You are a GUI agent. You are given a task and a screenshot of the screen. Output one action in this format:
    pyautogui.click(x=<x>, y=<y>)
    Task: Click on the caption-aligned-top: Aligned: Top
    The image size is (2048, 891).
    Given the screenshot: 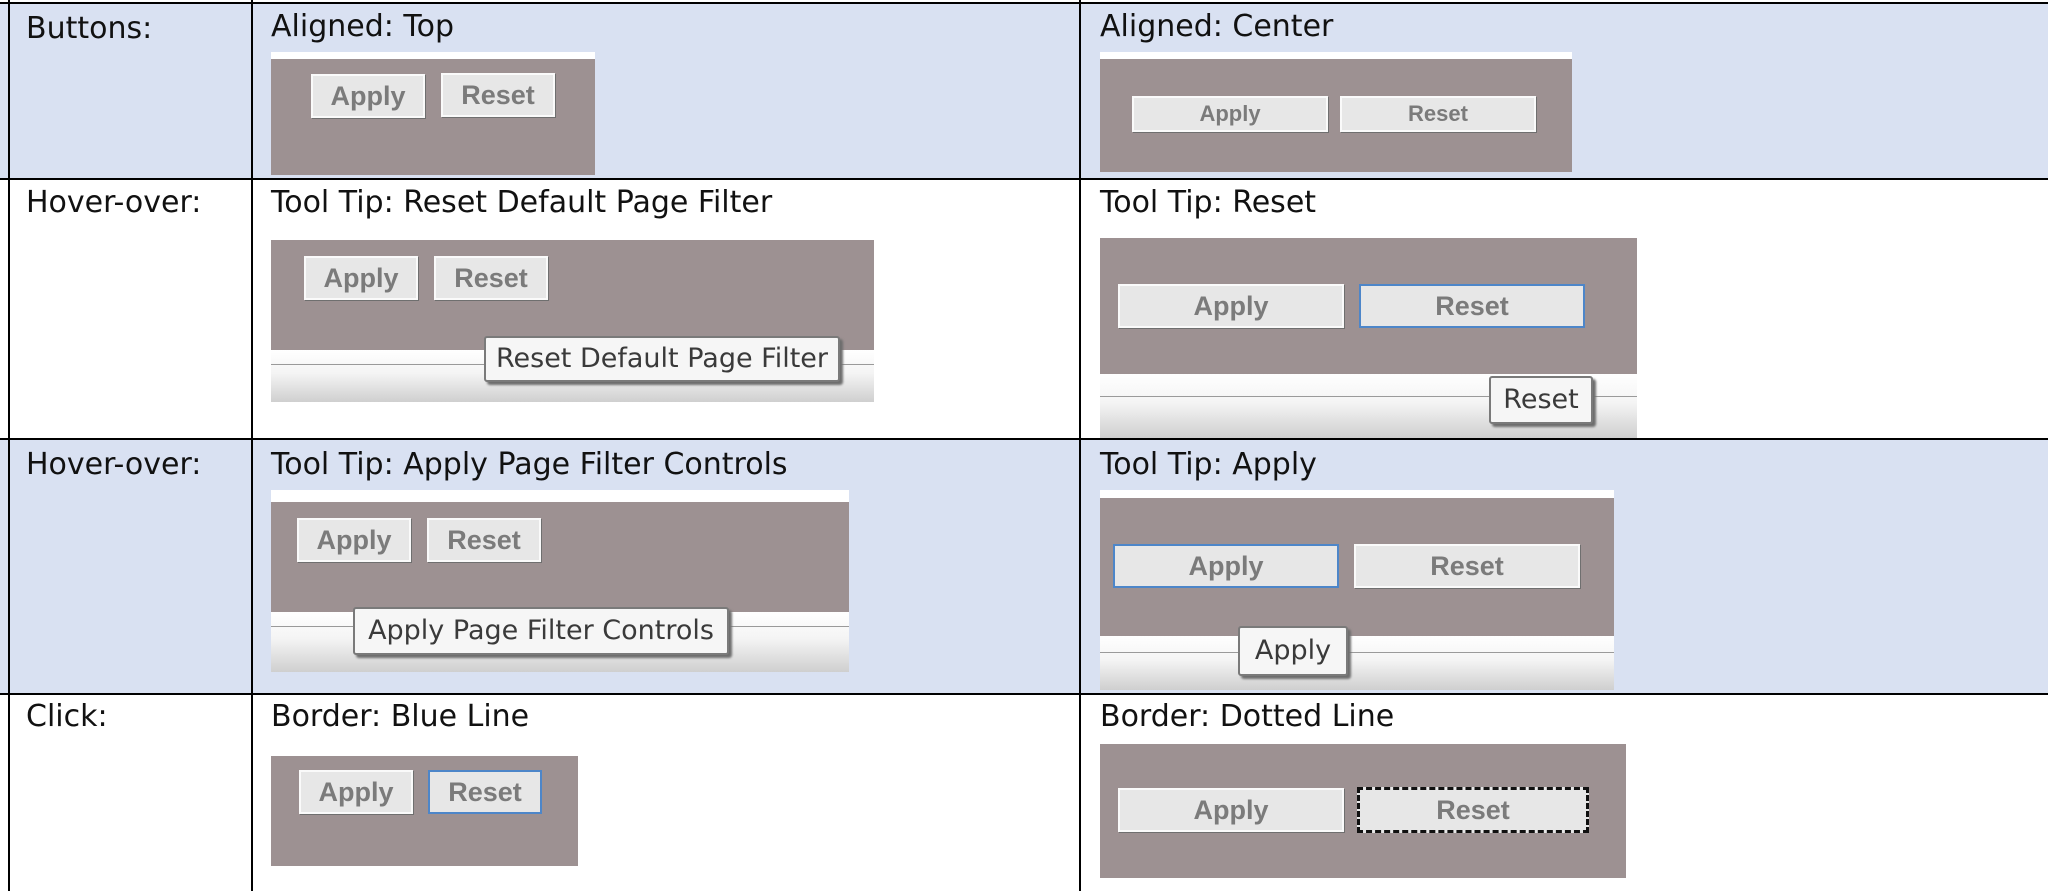 What is the action you would take?
    pyautogui.click(x=363, y=26)
    